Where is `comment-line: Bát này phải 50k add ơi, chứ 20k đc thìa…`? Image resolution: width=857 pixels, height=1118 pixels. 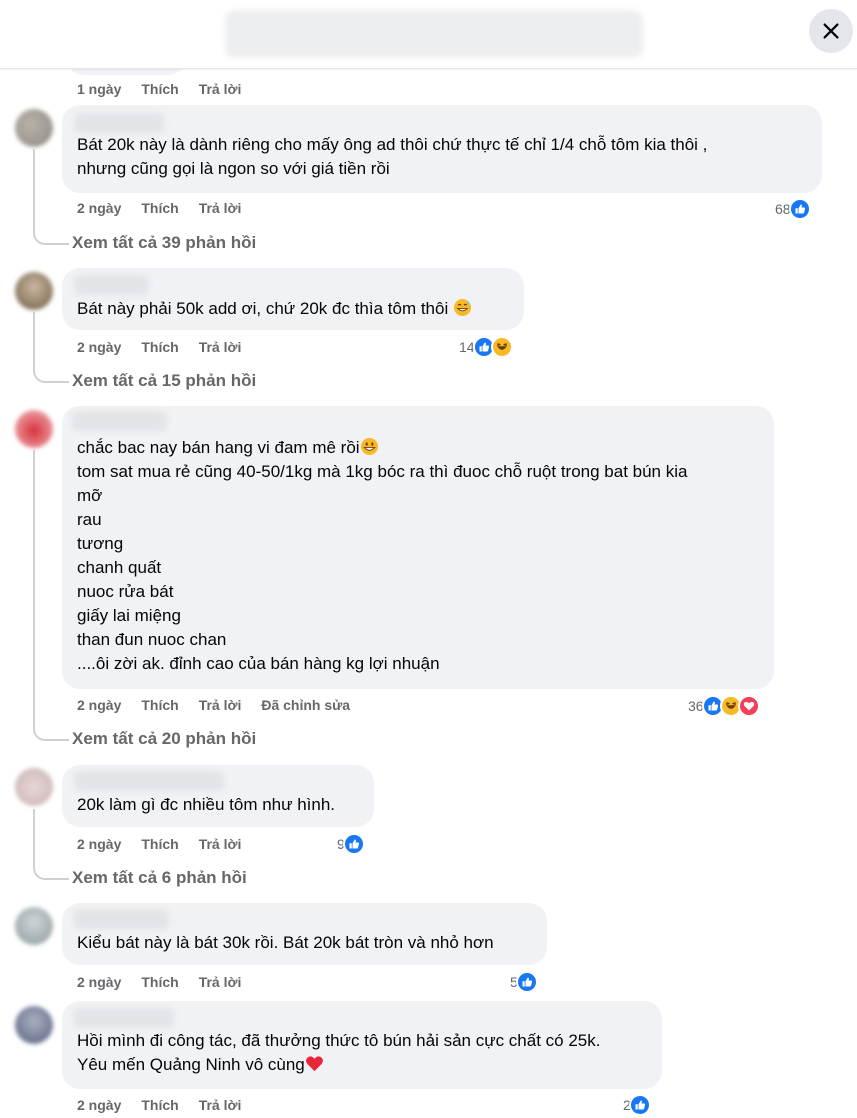
comment-line: Bát này phải 50k add ơi, chứ 20k đc thìa… is located at coordinates (263, 308).